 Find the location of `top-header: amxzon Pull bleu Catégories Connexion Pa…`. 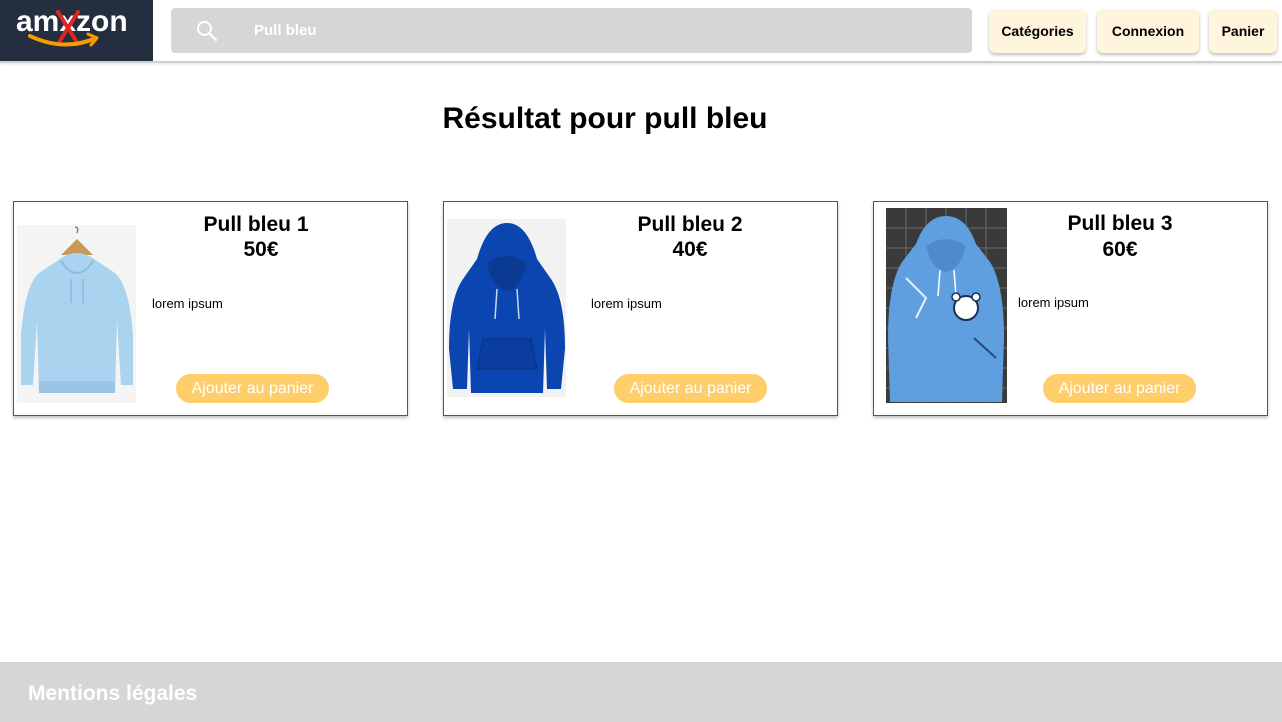

top-header: amxzon Pull bleu Catégories Connexion Pa… is located at coordinates (641, 31).